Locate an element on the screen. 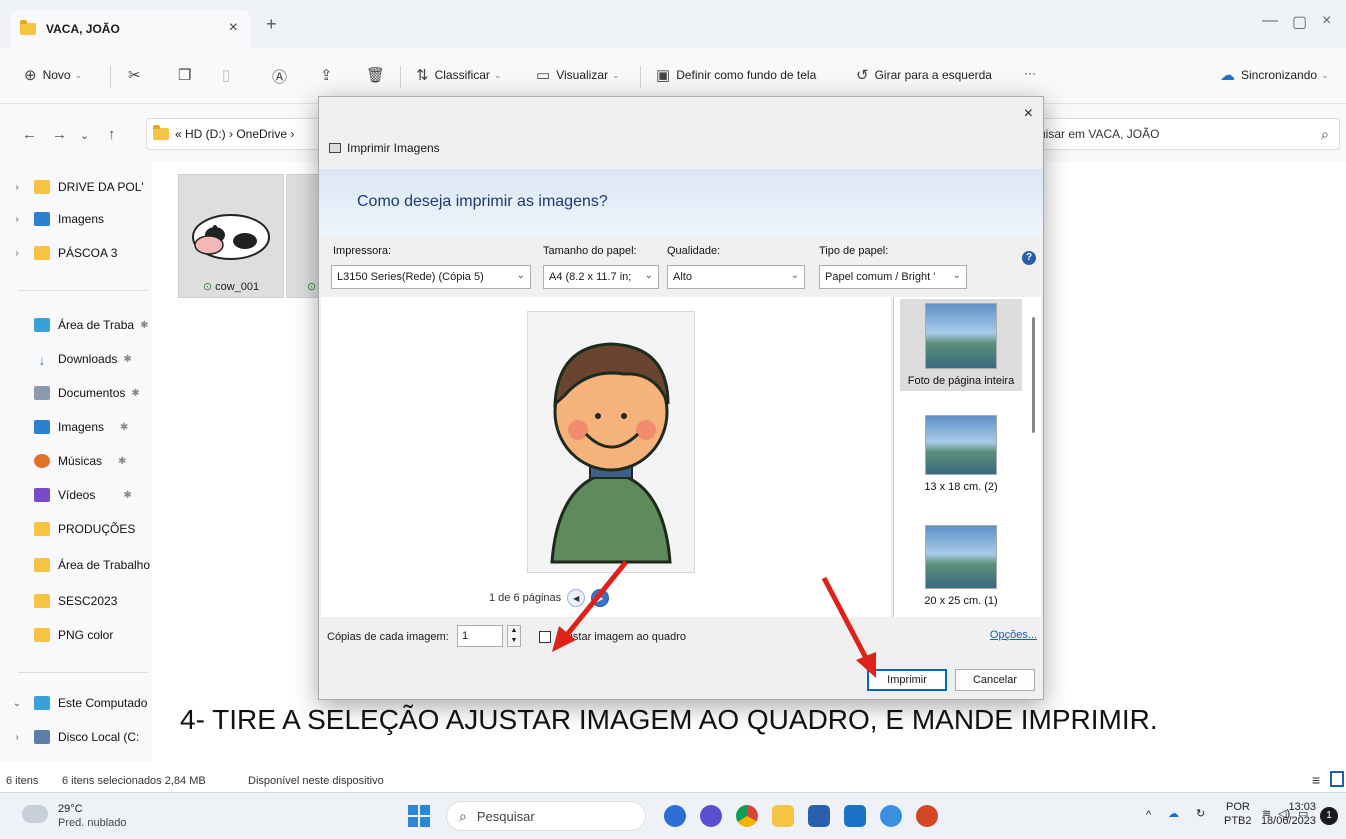 This screenshot has height=839, width=1346. tray-overflow-icon: ^ is located at coordinates (1148, 815).